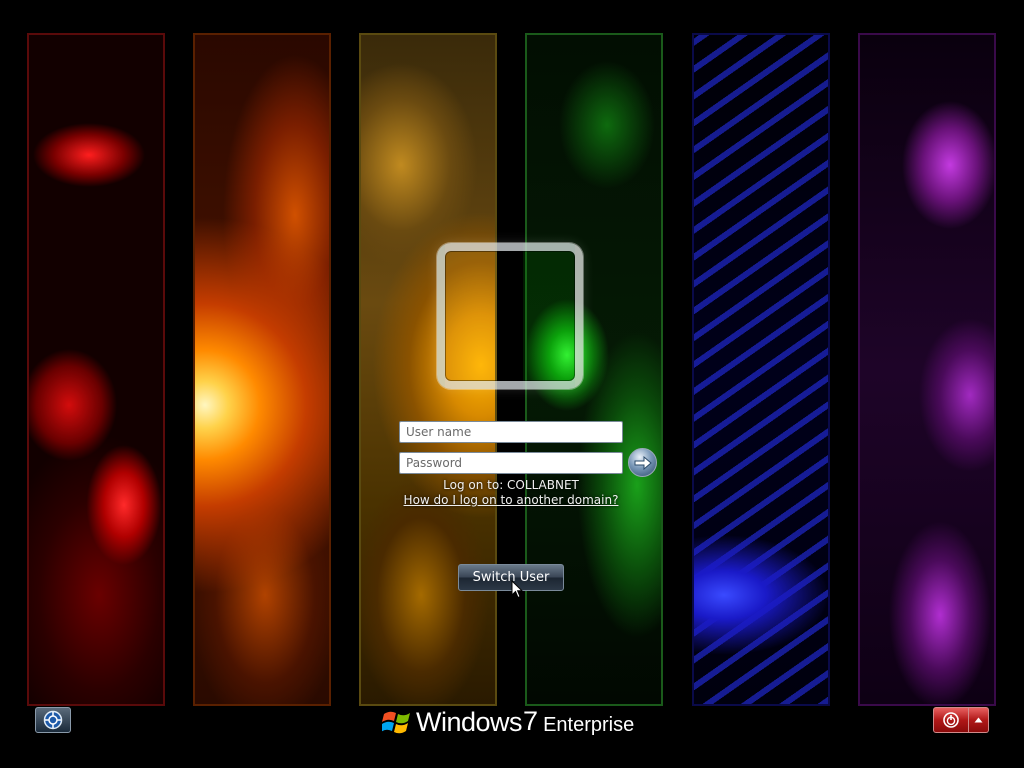  I want to click on submit-logon-button, so click(642, 462).